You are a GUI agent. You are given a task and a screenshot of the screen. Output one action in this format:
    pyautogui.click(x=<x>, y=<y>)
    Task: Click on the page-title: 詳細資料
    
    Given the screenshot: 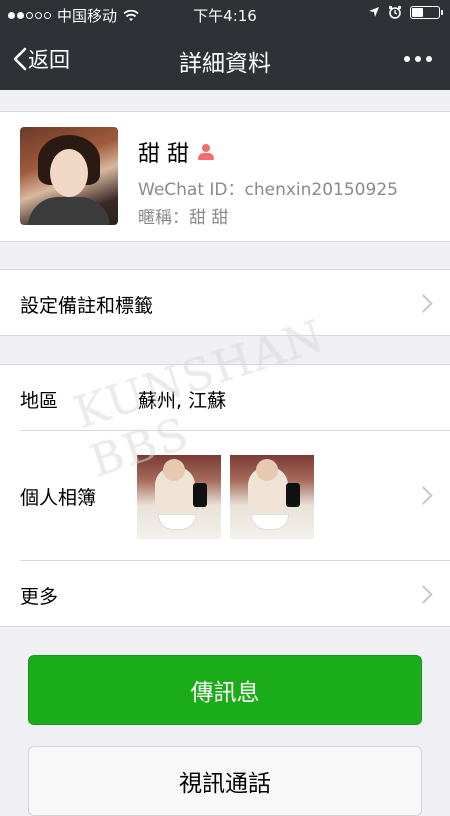 What is the action you would take?
    pyautogui.click(x=225, y=64)
    